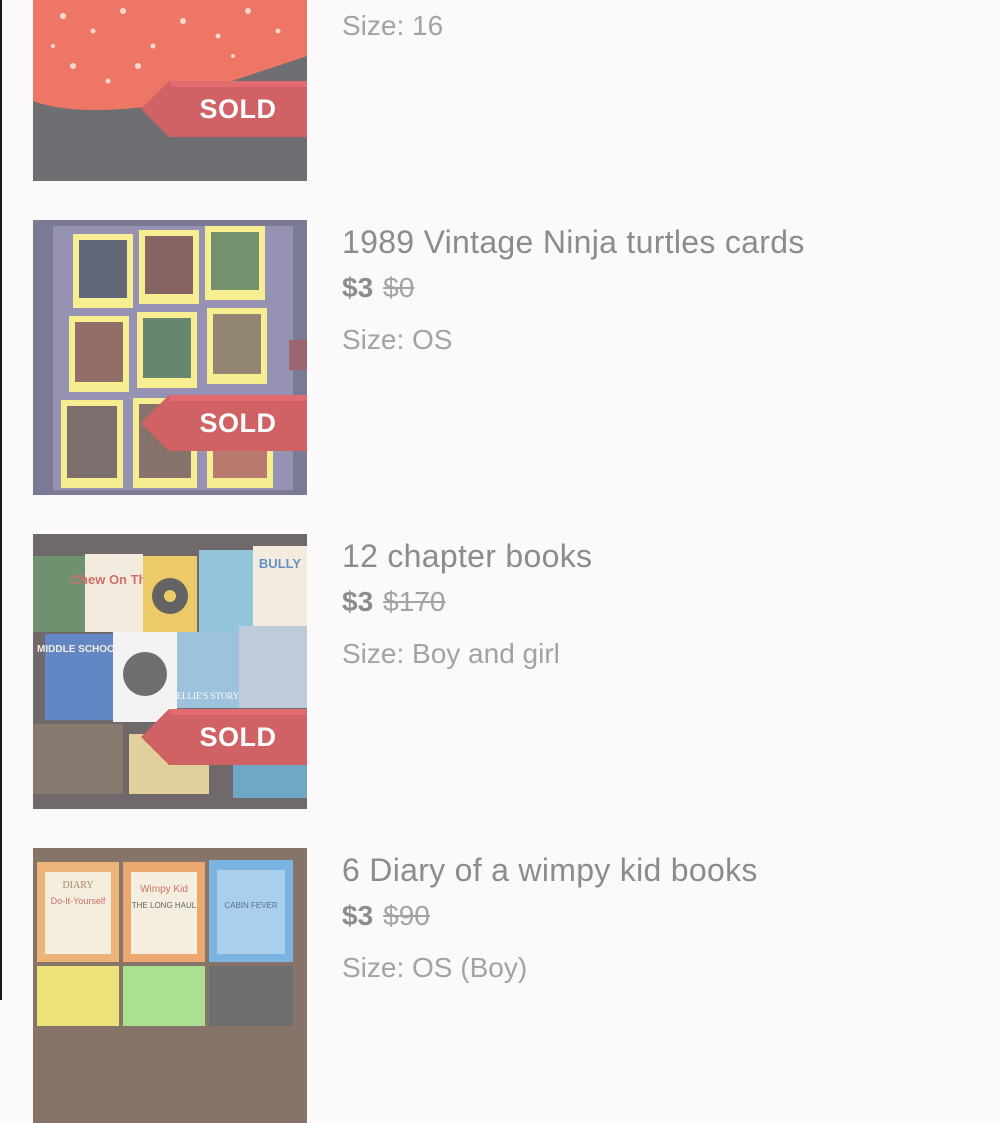  Describe the element at coordinates (435, 967) in the screenshot. I see `listing-size: Size: OS (Boy)` at that location.